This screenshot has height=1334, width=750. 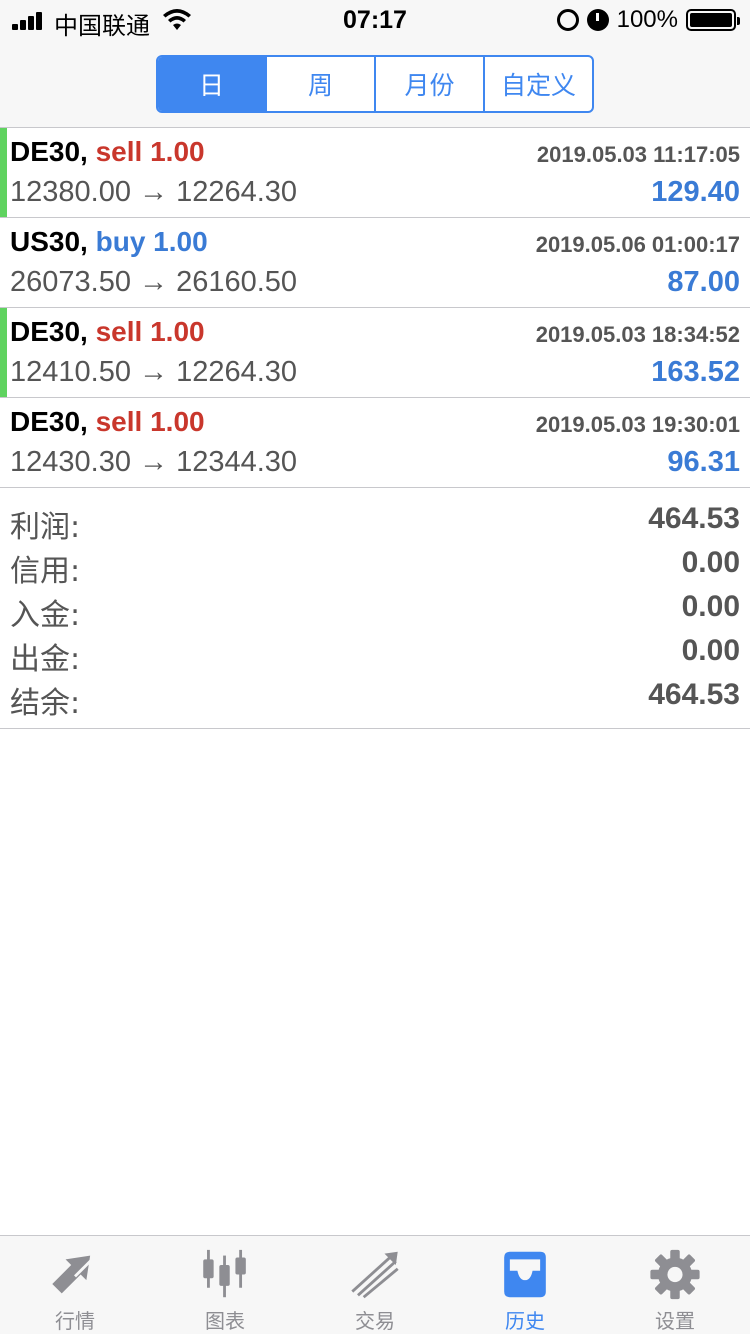 I want to click on summary-row-deposit: 入金: 0.00, so click(x=375, y=609).